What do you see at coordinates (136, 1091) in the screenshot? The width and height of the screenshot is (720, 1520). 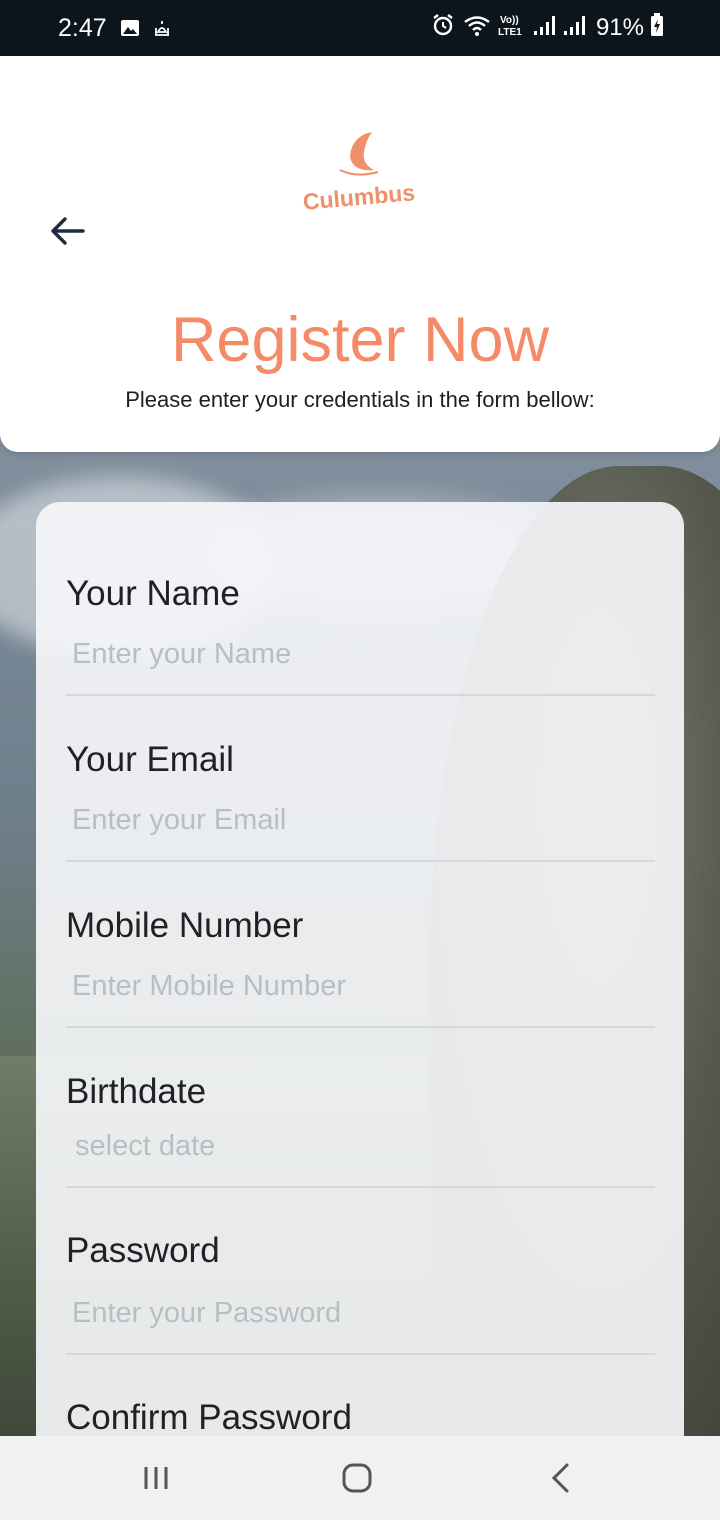 I see `field-label: Birthdate` at bounding box center [136, 1091].